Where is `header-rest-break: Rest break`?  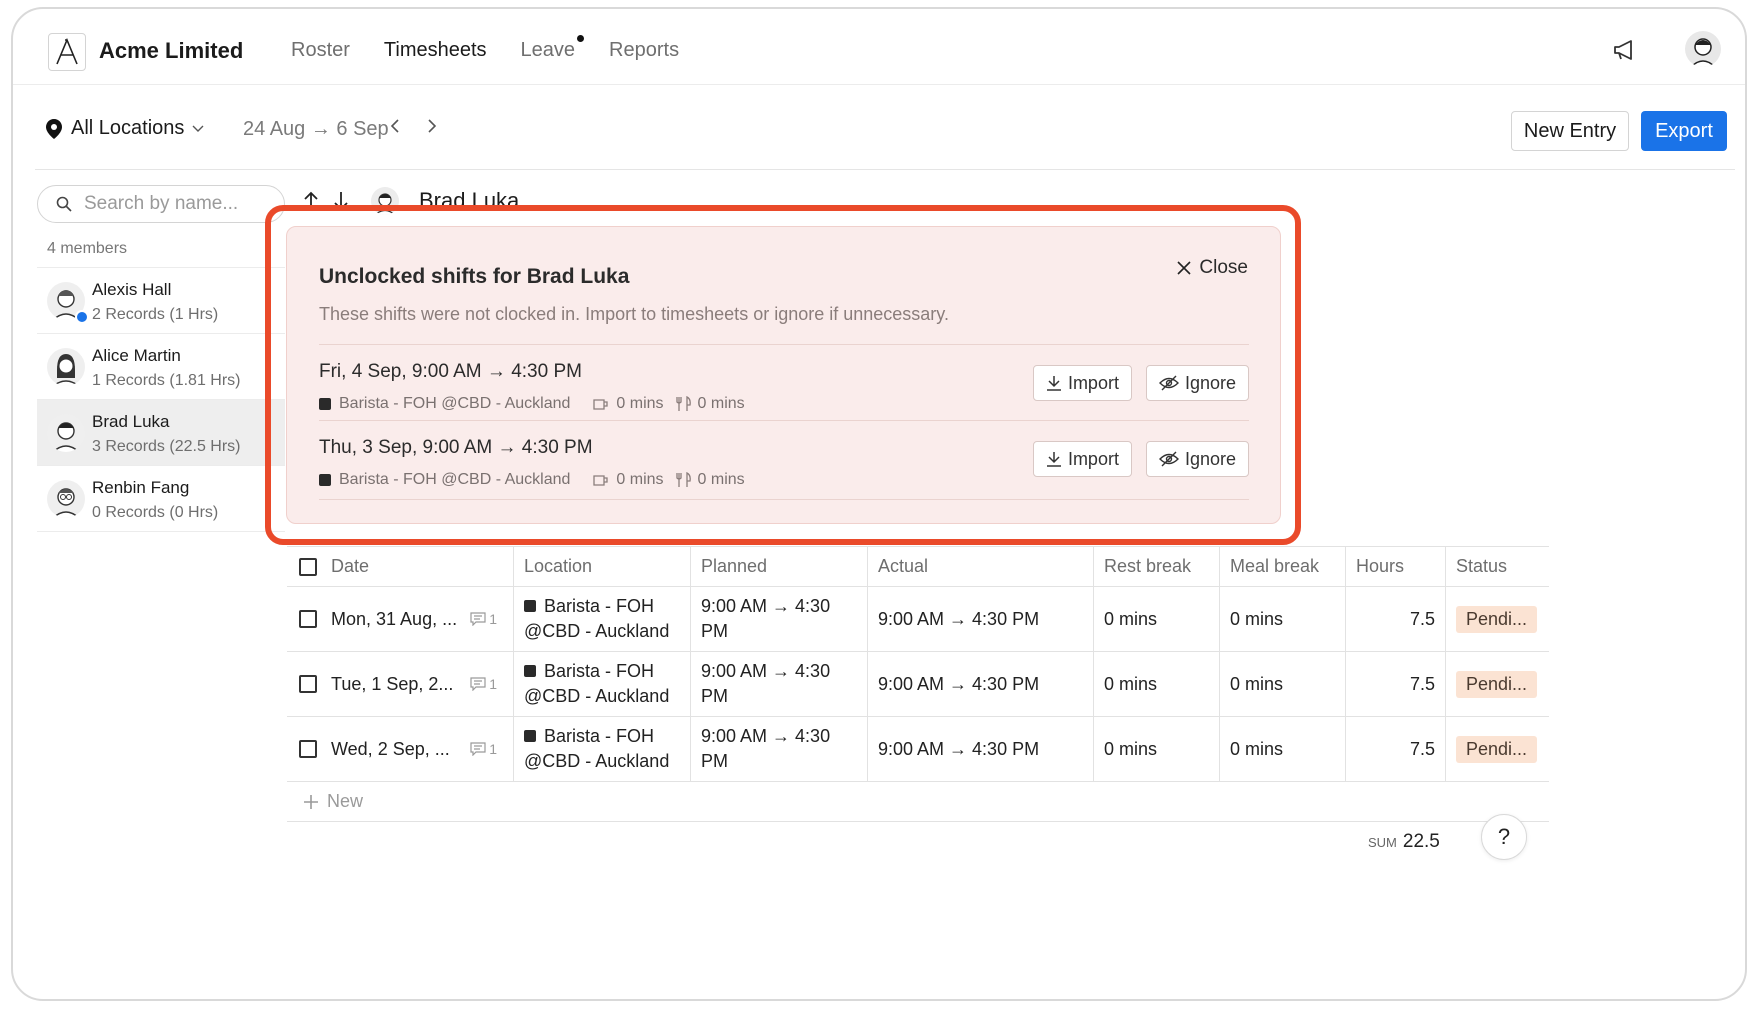
header-rest-break: Rest break is located at coordinates (1157, 566).